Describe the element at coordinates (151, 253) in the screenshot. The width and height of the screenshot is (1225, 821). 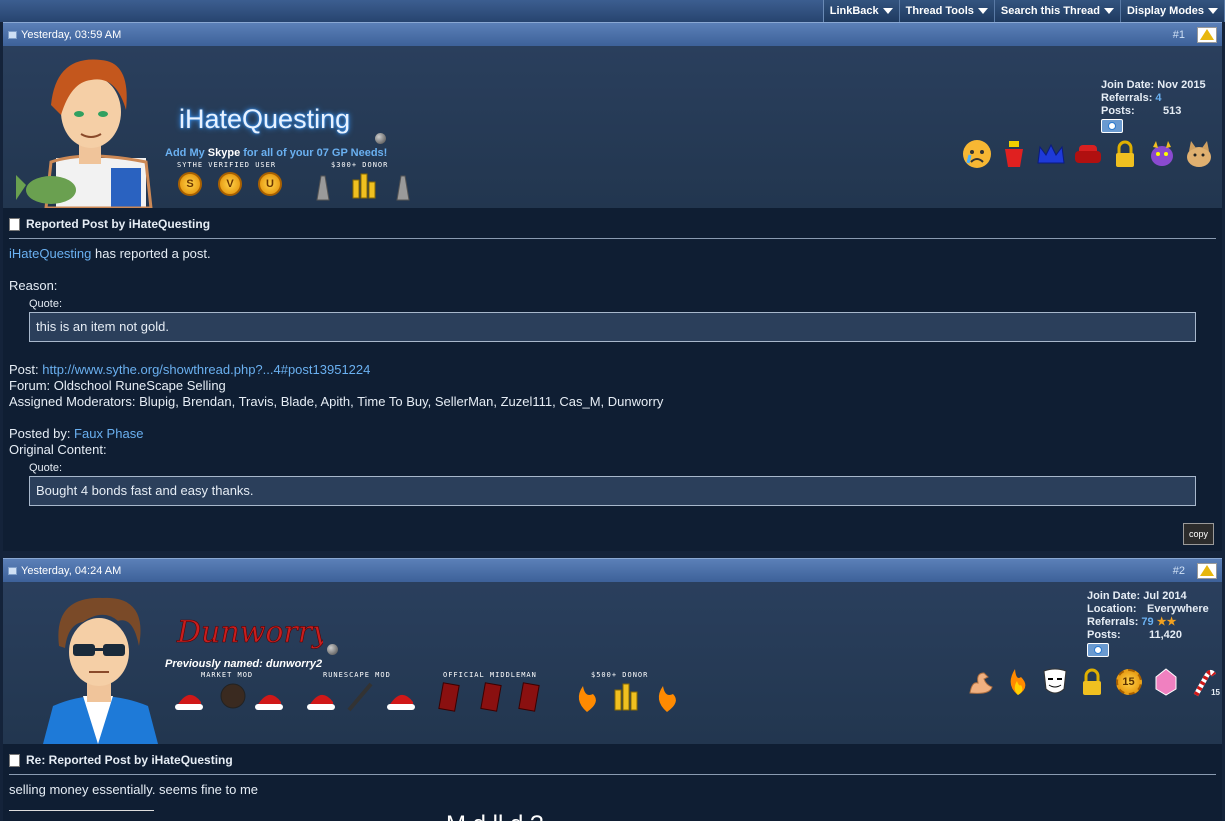
I see `reported-text: has reported a post.` at that location.